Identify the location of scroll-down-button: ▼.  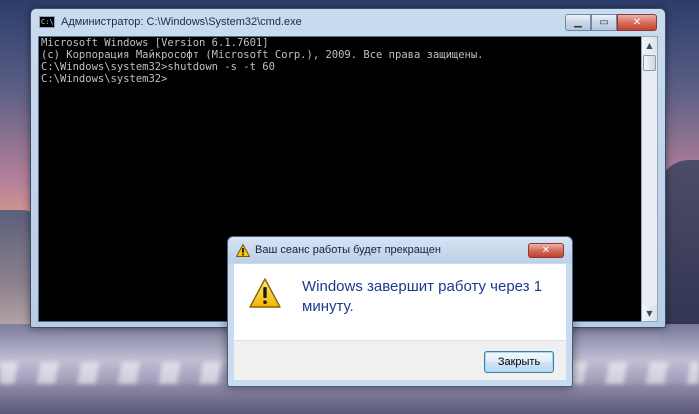
(649, 313).